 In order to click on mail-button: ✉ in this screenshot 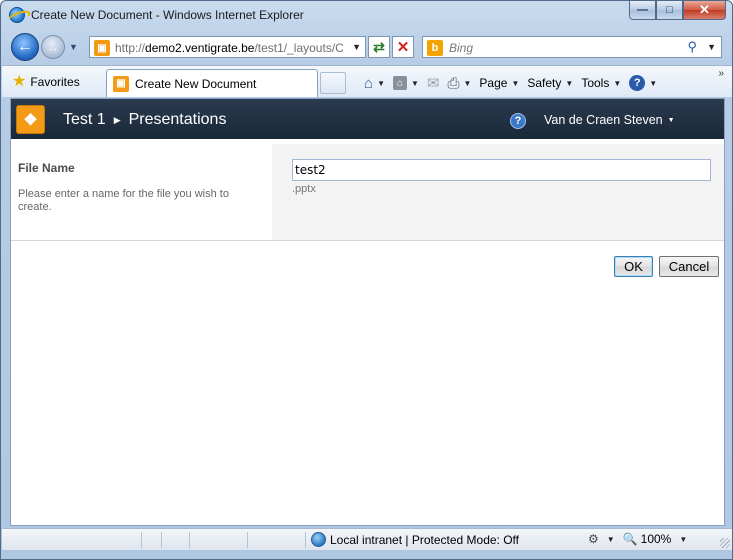, I will do `click(433, 83)`.